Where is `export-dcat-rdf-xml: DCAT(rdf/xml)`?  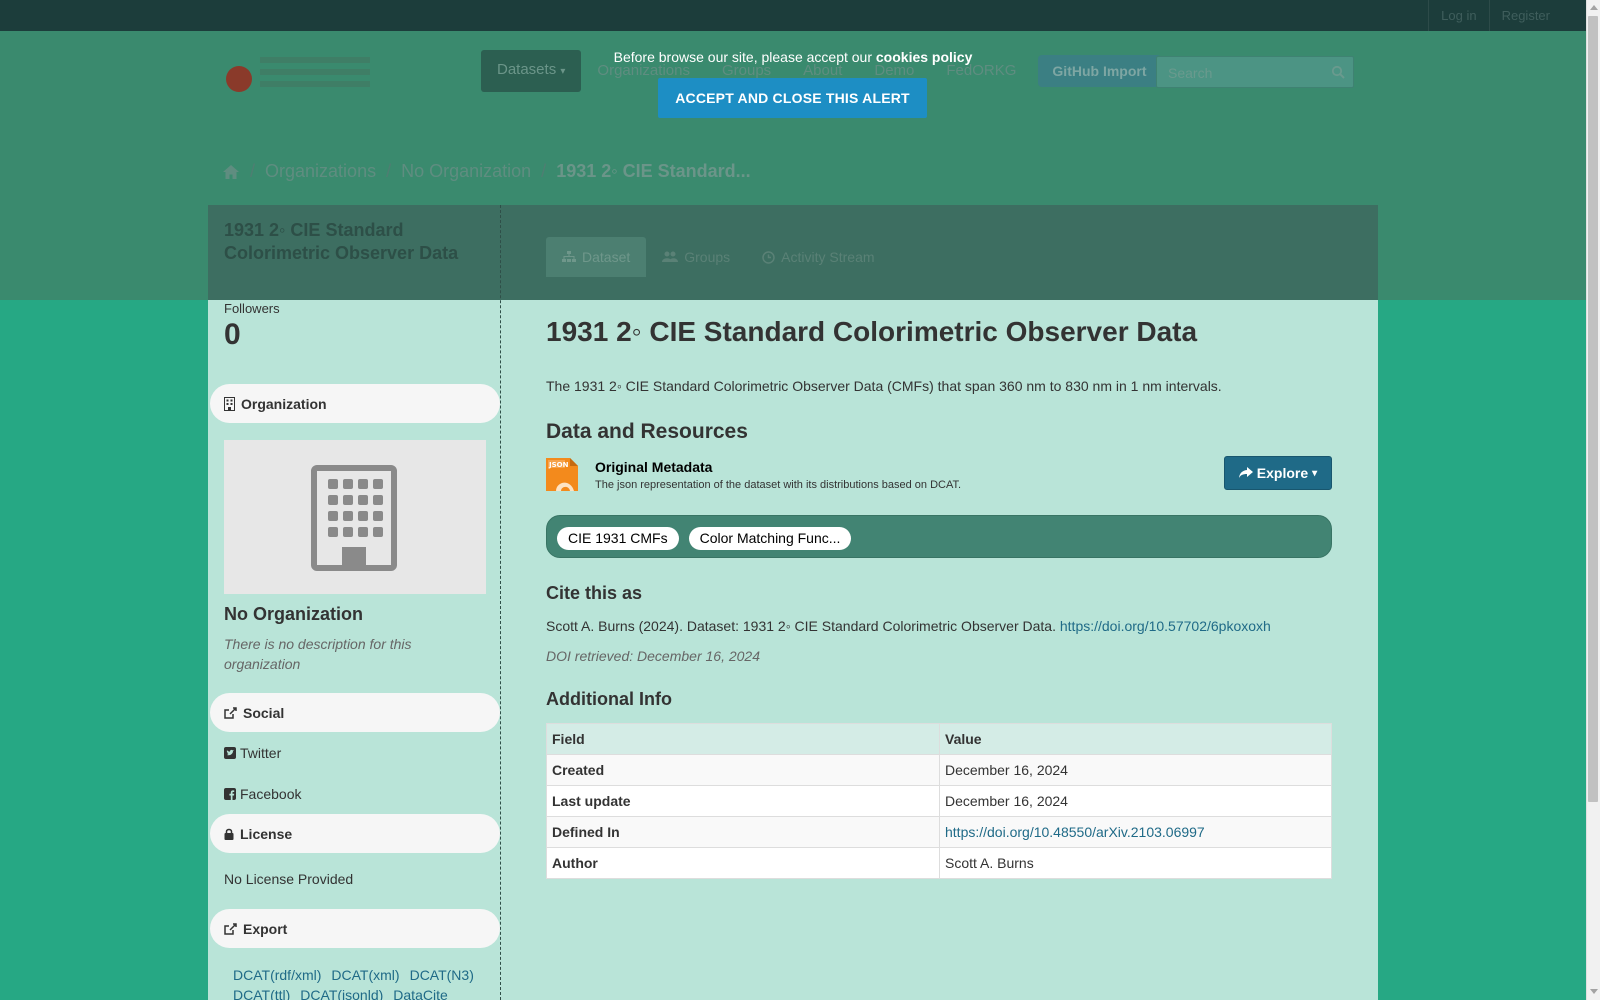
export-dcat-rdf-xml: DCAT(rdf/xml) is located at coordinates (277, 975).